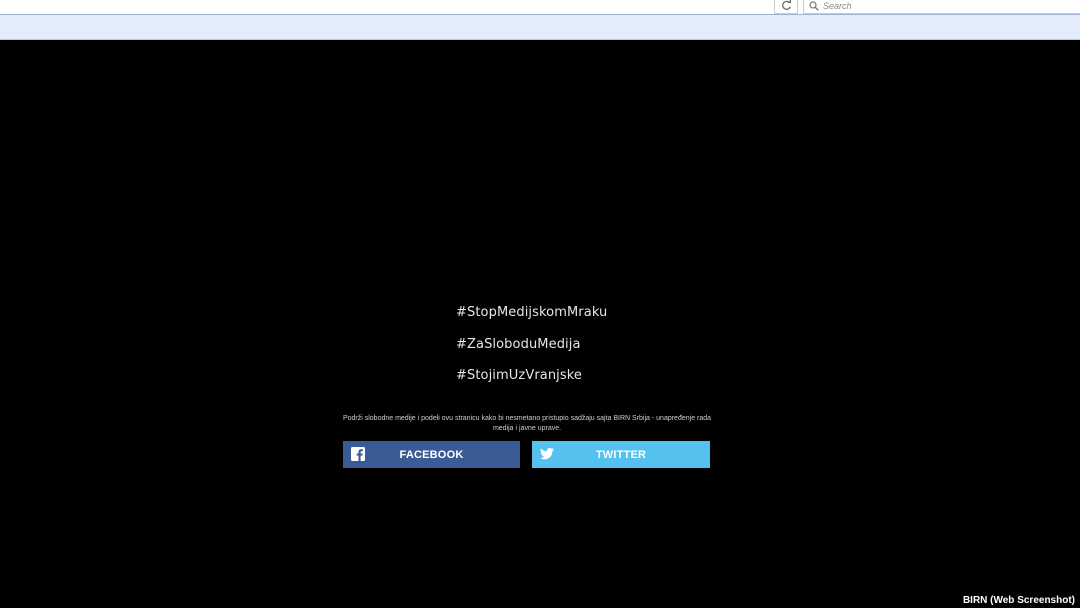 The height and width of the screenshot is (608, 1080). I want to click on facebook-share-button: FACEBOOK, so click(431, 454).